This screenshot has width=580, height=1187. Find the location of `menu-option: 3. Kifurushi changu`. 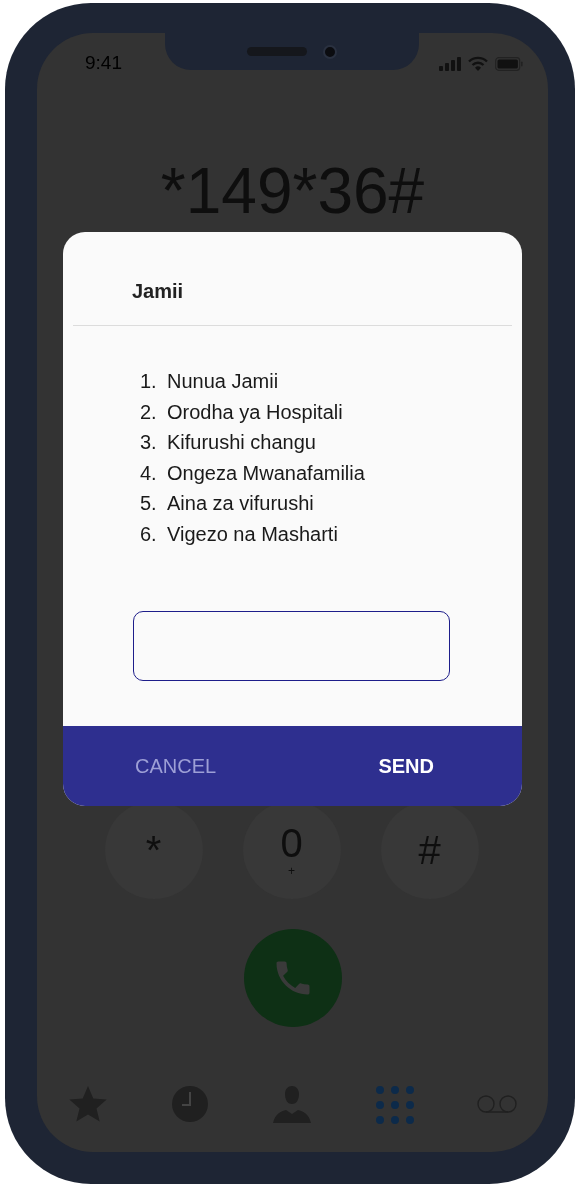

menu-option: 3. Kifurushi changu is located at coordinates (228, 442).